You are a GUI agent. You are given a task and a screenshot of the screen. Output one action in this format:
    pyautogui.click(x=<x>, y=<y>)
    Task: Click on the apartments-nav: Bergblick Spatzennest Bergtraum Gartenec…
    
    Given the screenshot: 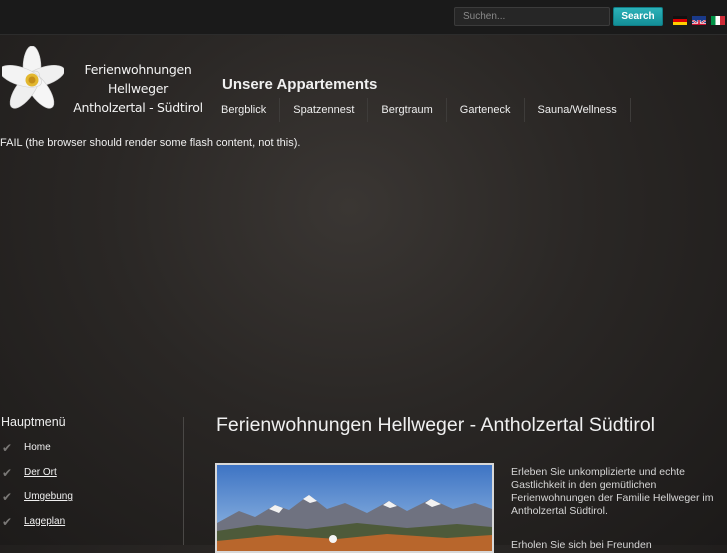 What is the action you would take?
    pyautogui.click(x=419, y=110)
    